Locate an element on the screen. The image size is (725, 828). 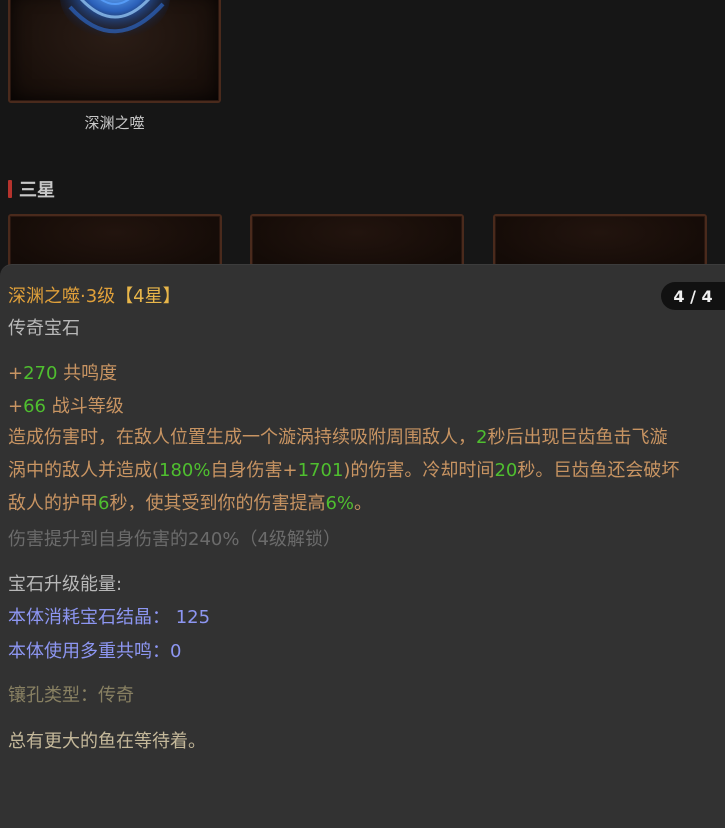
gem-type: 传奇宝石 is located at coordinates (44, 328).